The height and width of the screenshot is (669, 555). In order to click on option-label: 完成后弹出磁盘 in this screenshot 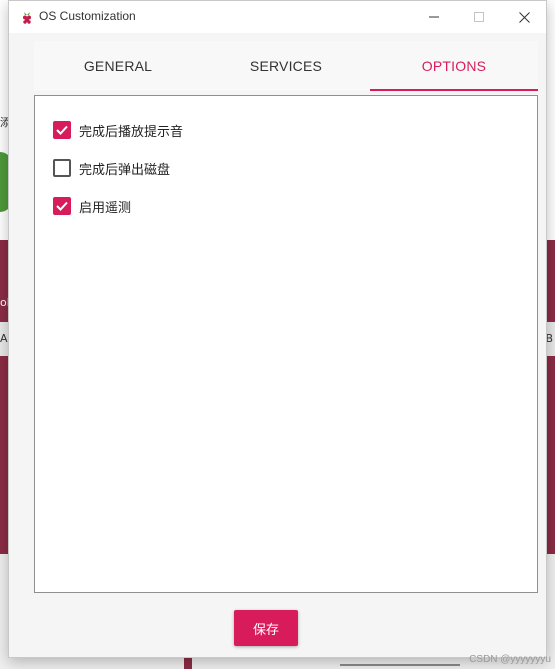, I will do `click(125, 170)`.